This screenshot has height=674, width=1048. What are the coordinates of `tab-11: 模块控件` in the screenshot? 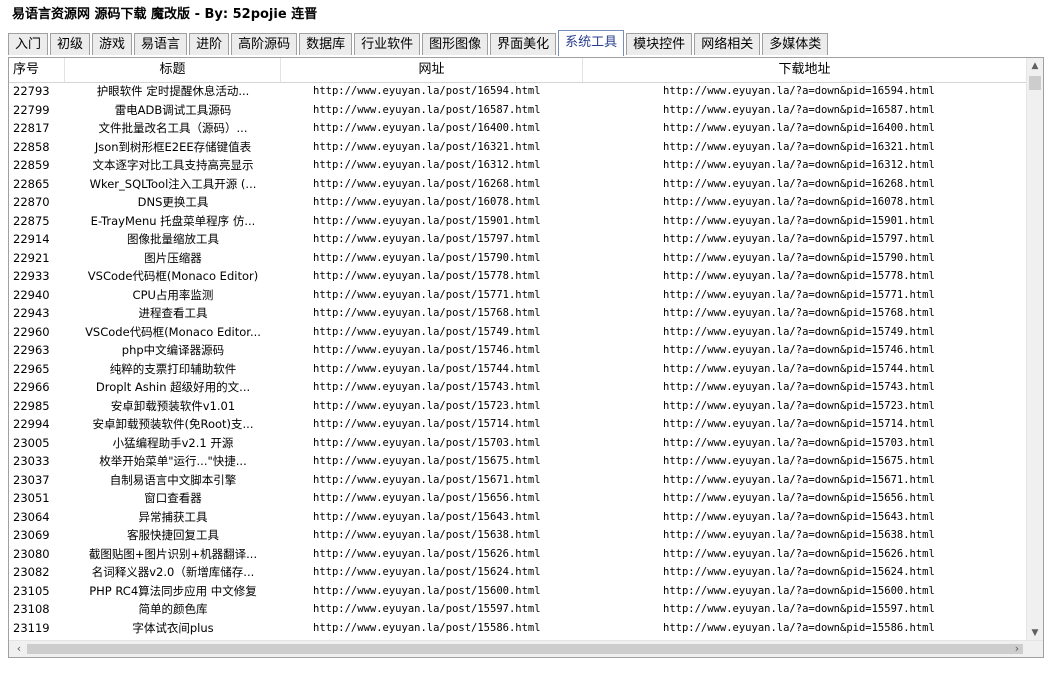 It's located at (659, 44).